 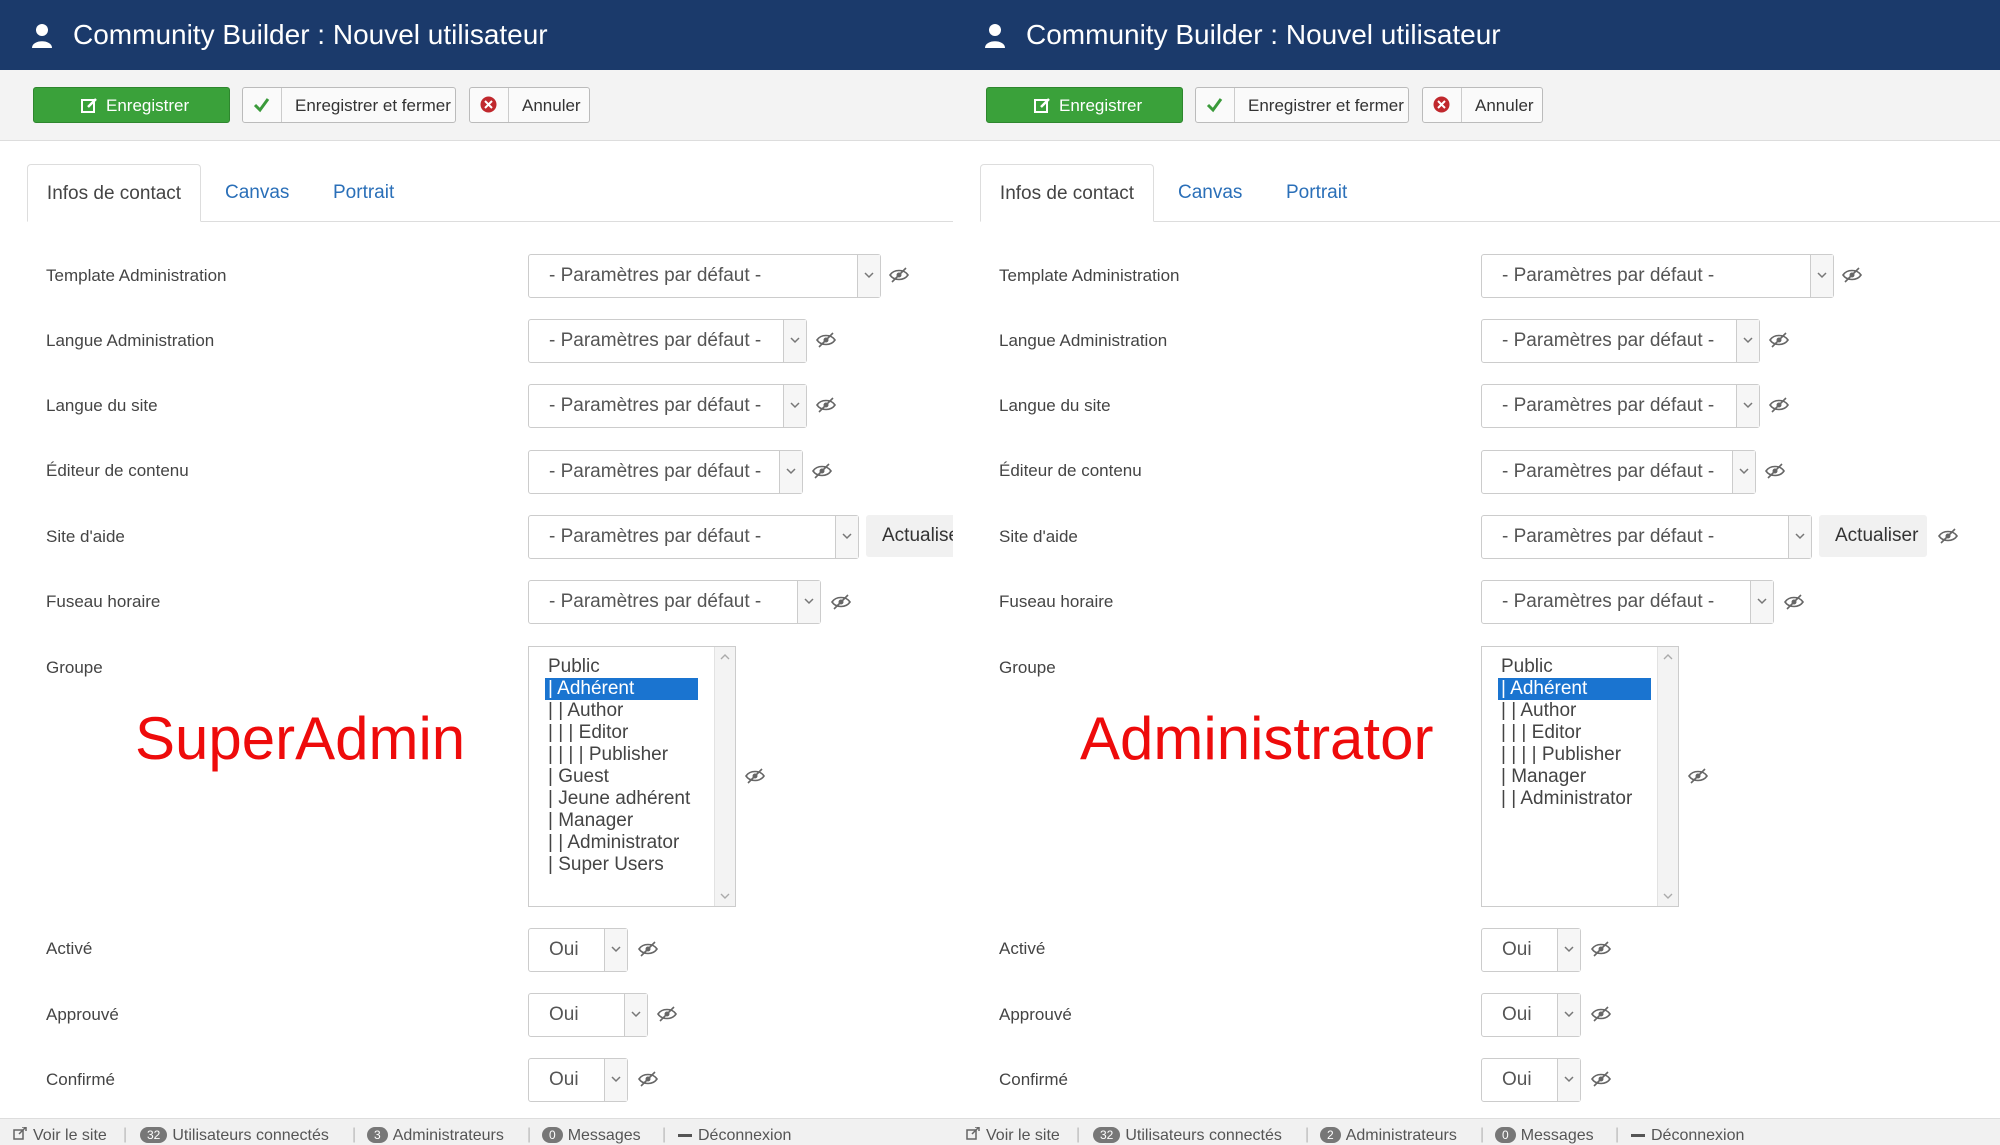 I want to click on cancel-icon, so click(x=488, y=104).